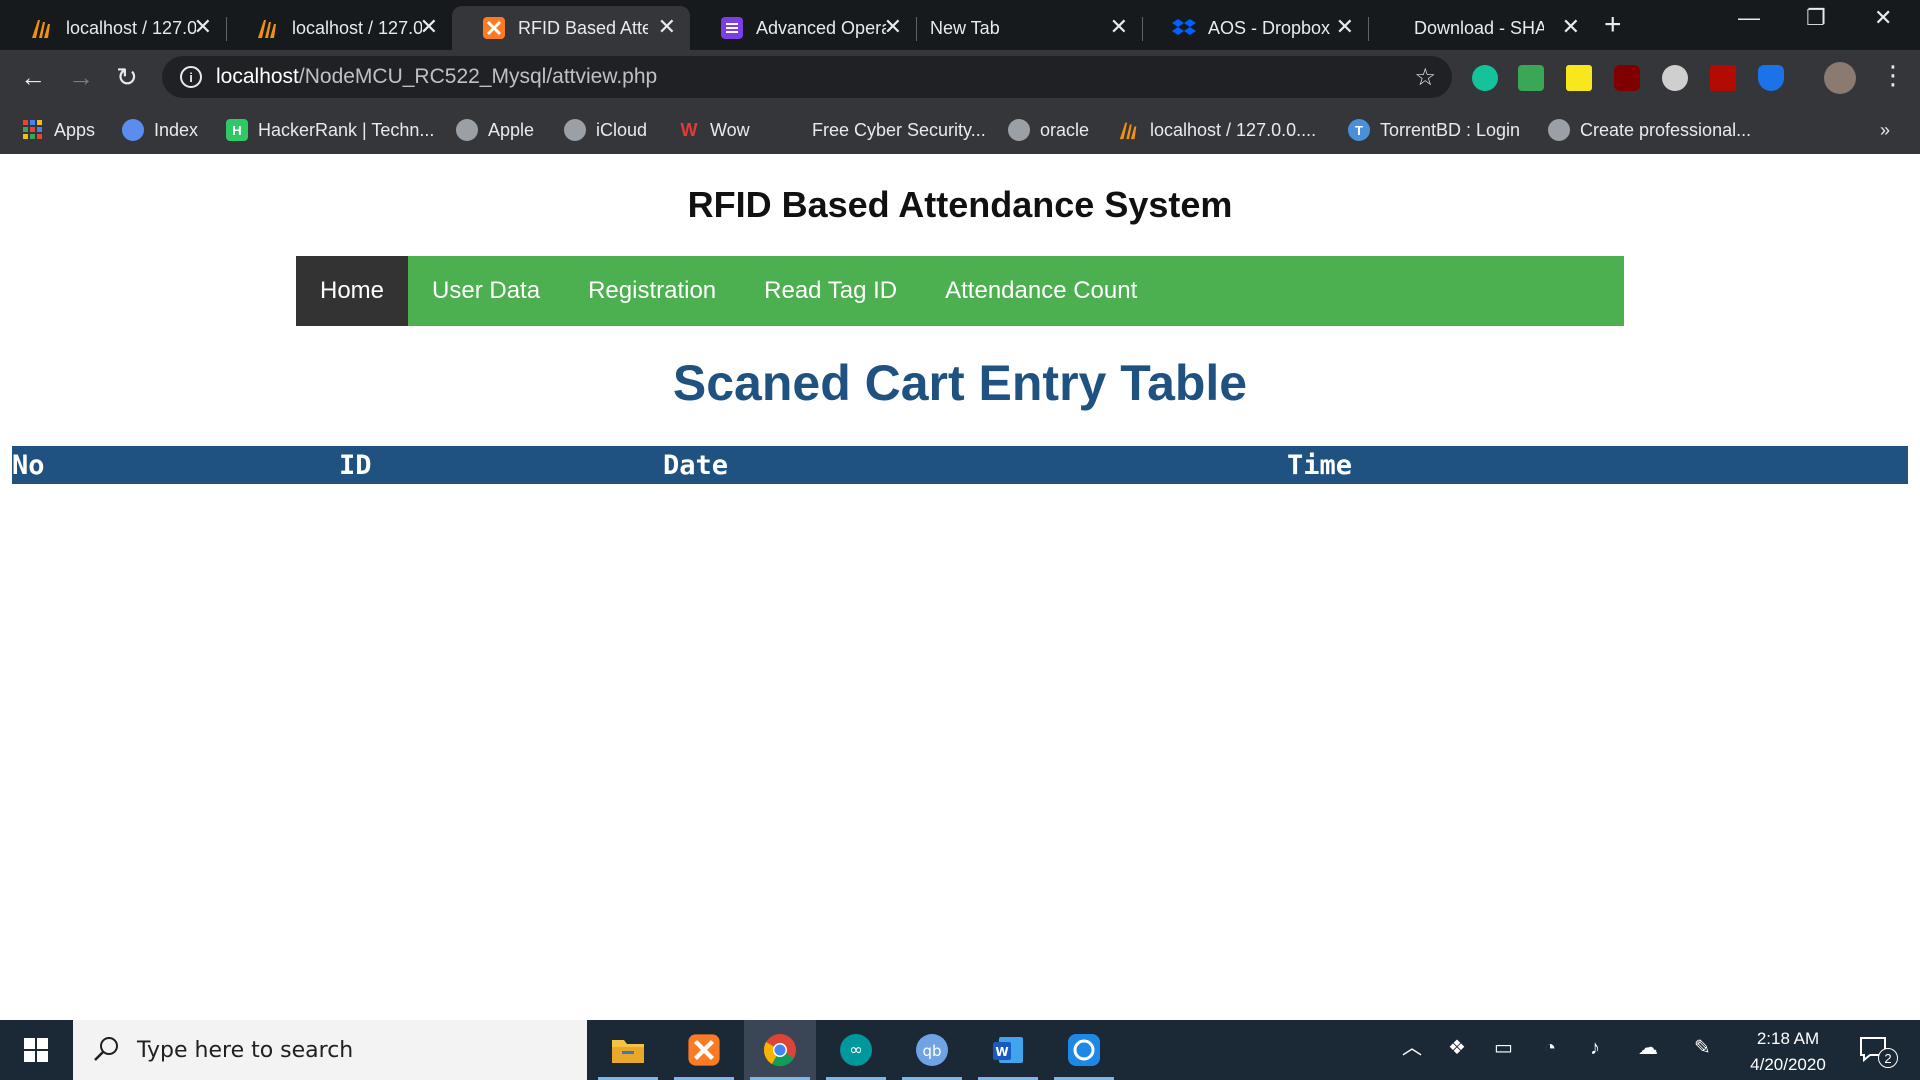  I want to click on bookmark-label: Wow, so click(730, 129).